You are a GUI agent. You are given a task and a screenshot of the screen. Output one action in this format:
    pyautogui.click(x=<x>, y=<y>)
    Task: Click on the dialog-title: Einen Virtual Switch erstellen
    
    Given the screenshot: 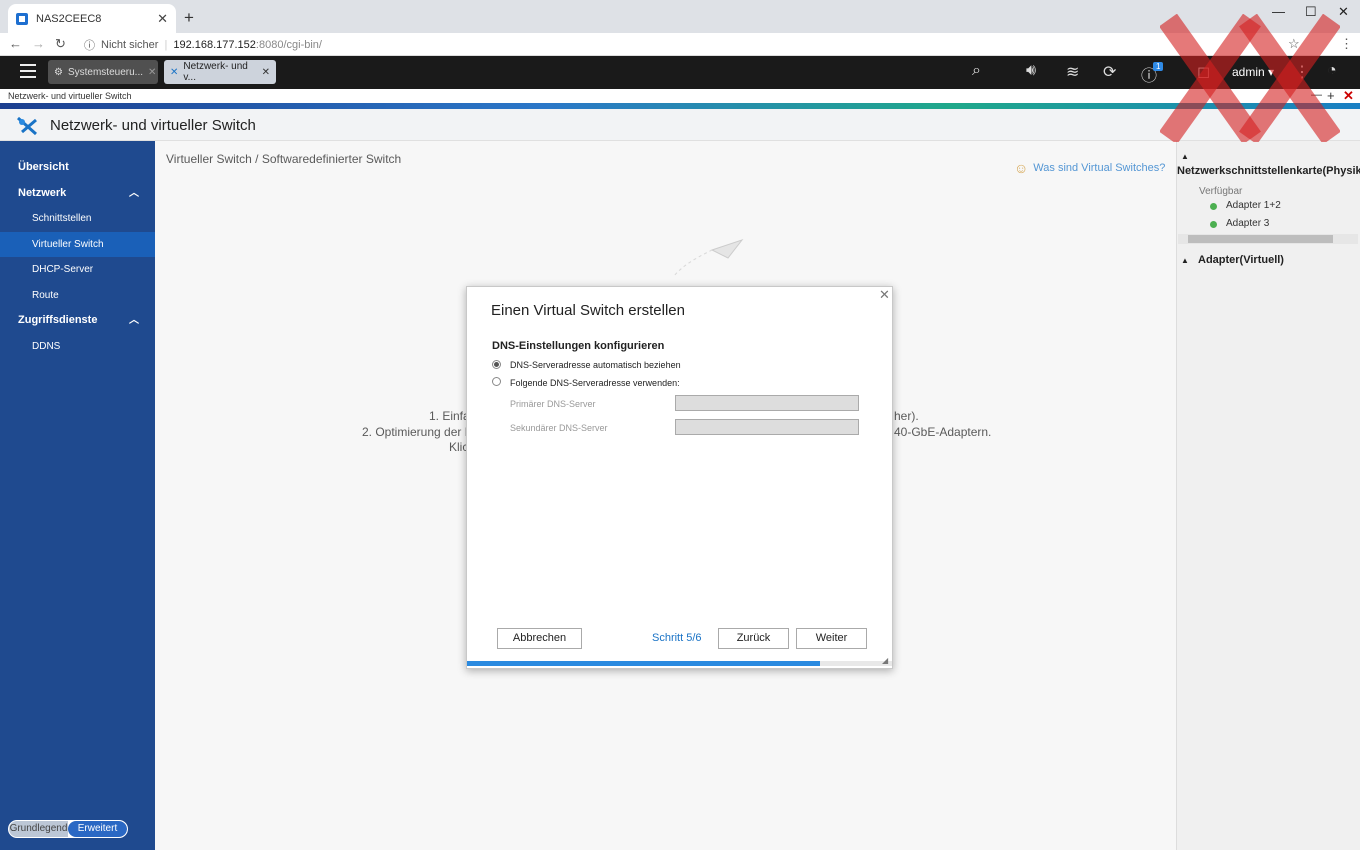 What is the action you would take?
    pyautogui.click(x=588, y=310)
    